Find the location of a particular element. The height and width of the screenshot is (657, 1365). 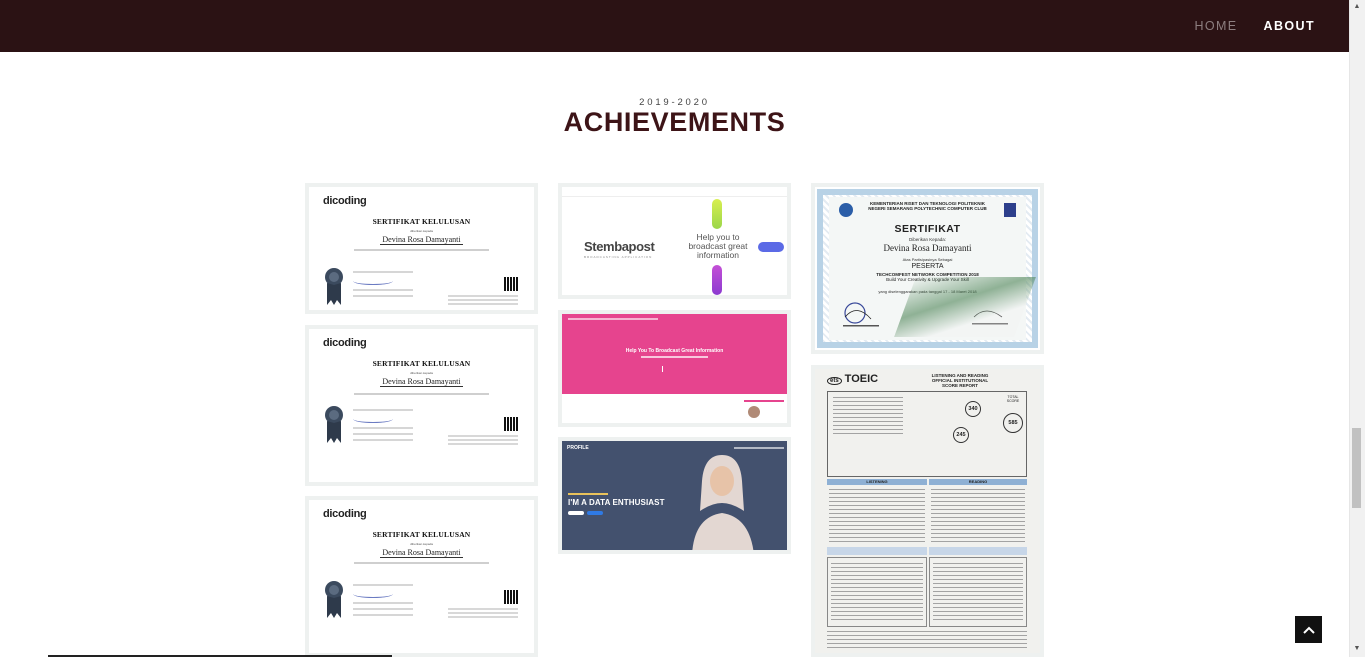

certificate-title: SERTIFIKAT is located at coordinates (927, 229).